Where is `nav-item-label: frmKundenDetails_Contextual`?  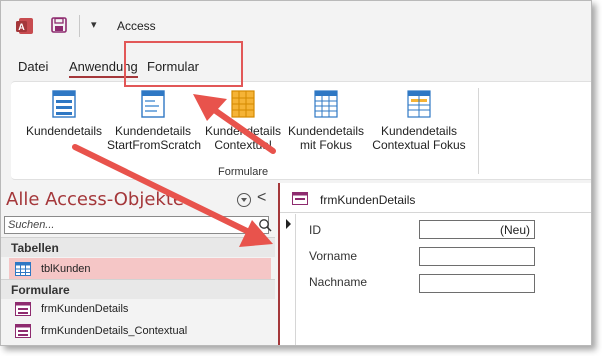 nav-item-label: frmKundenDetails_Contextual is located at coordinates (114, 331).